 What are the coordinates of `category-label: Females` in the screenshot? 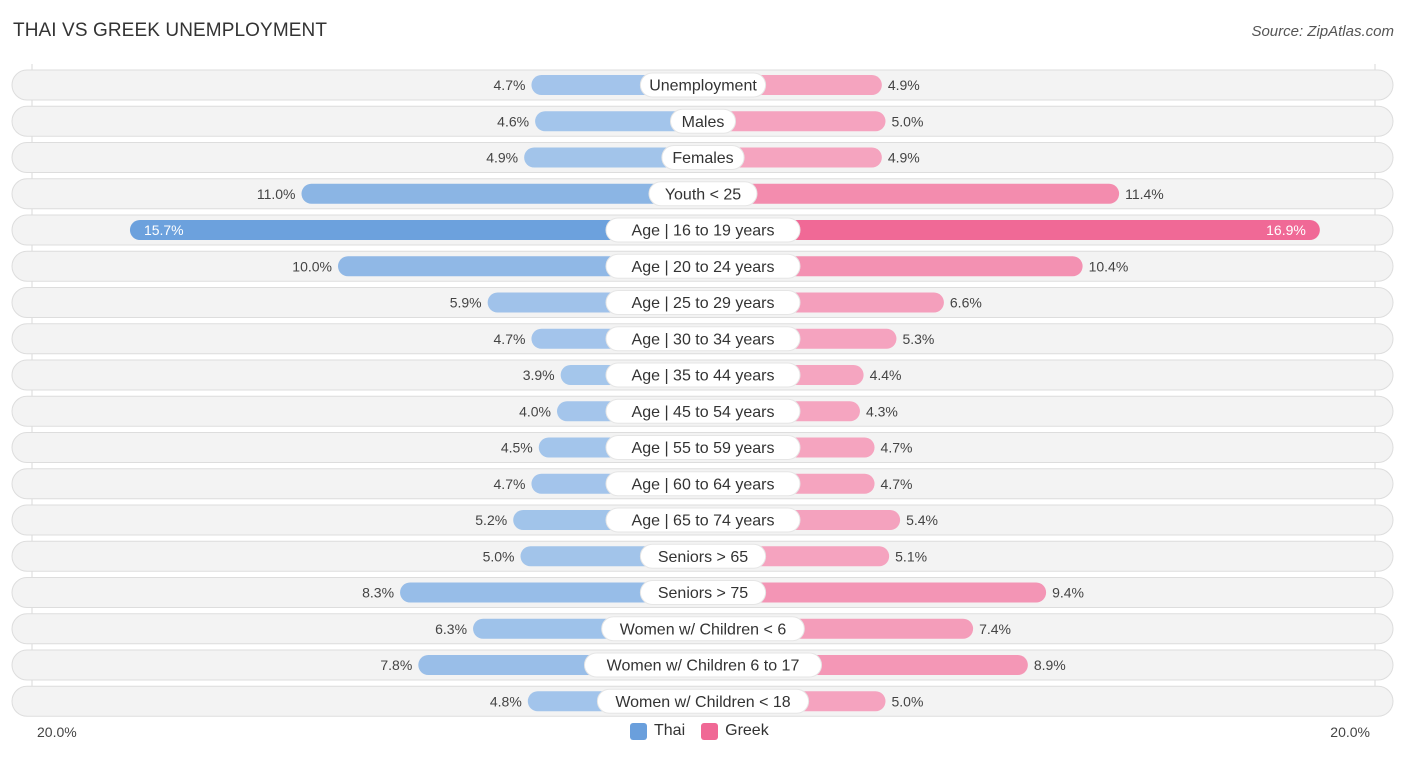 It's located at (702, 158).